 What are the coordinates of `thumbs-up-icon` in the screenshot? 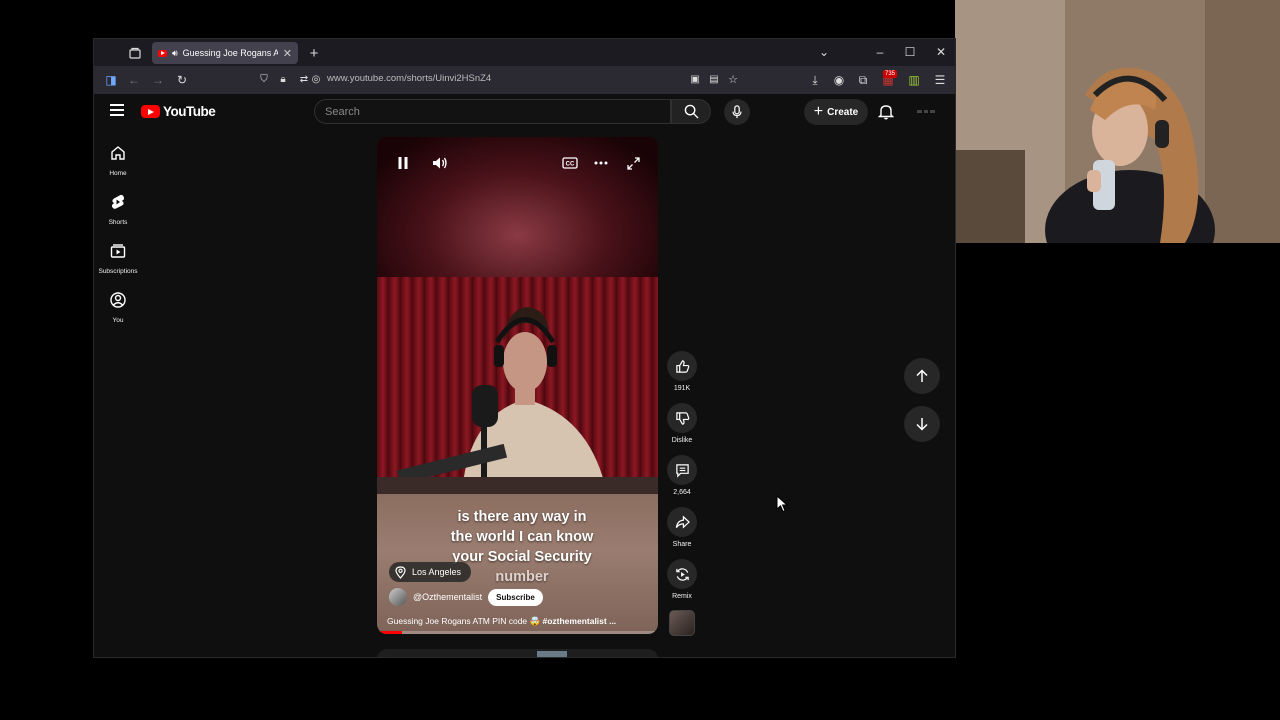 It's located at (682, 366).